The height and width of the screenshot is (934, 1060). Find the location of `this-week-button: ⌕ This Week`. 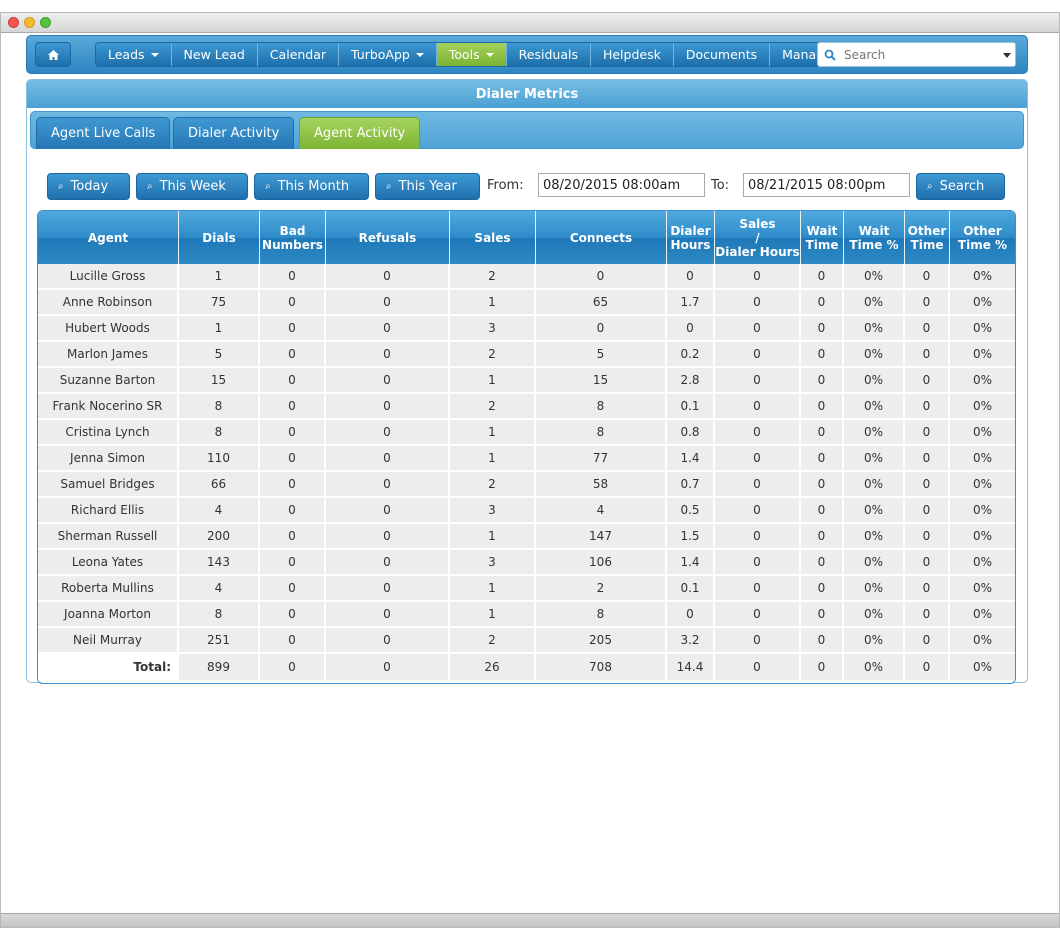

this-week-button: ⌕ This Week is located at coordinates (192, 186).